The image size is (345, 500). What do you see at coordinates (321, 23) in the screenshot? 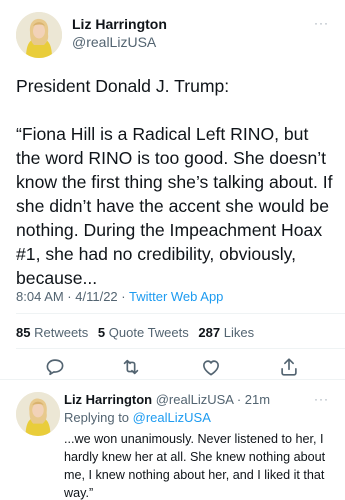
I see `more-options-icon: ···` at bounding box center [321, 23].